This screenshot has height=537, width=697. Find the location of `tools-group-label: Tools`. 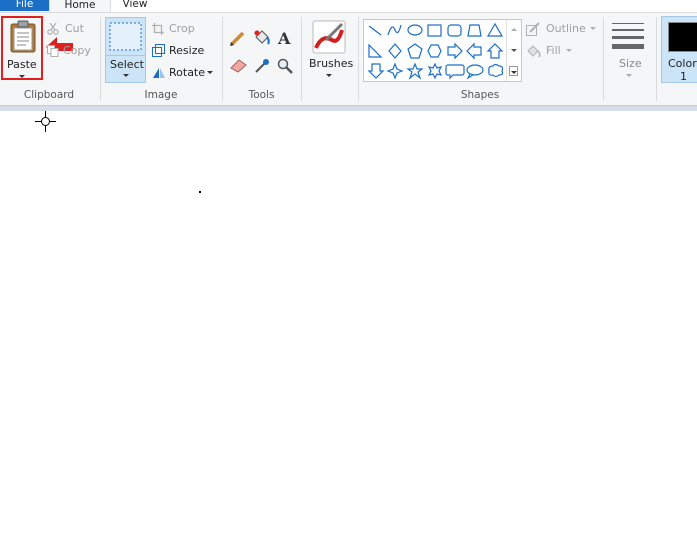

tools-group-label: Tools is located at coordinates (261, 95).